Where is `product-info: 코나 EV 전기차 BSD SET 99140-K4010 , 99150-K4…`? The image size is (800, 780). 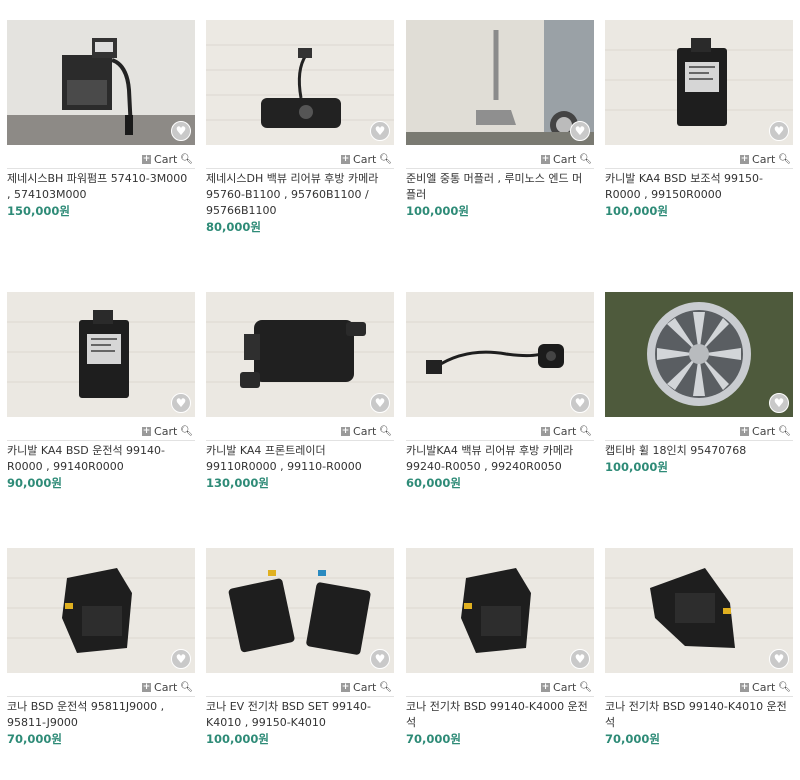 product-info: 코나 EV 전기차 BSD SET 99140-K4010 , 99150-K4… is located at coordinates (298, 723).